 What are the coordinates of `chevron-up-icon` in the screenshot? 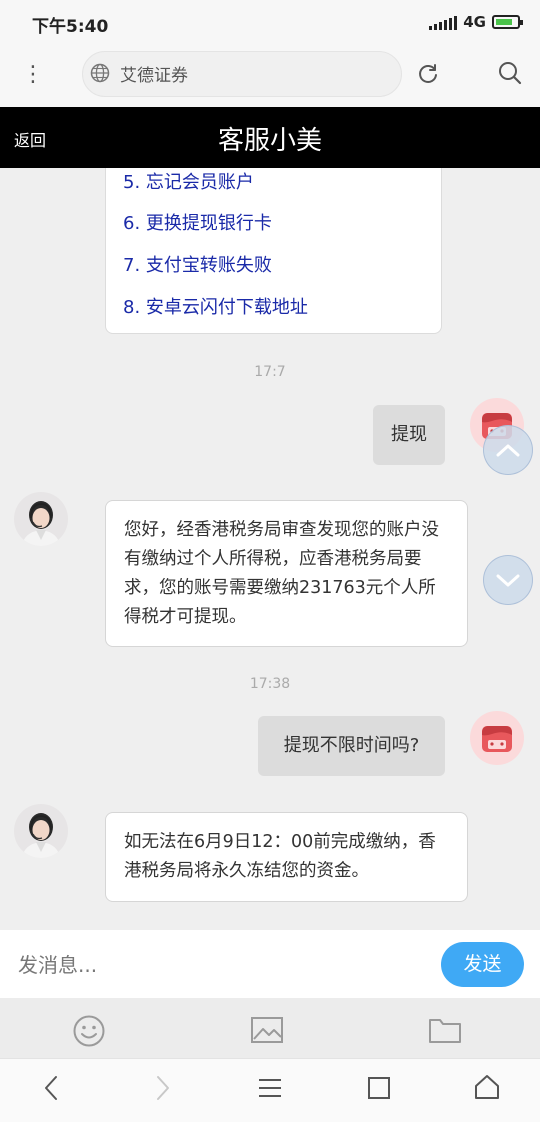 It's located at (508, 450).